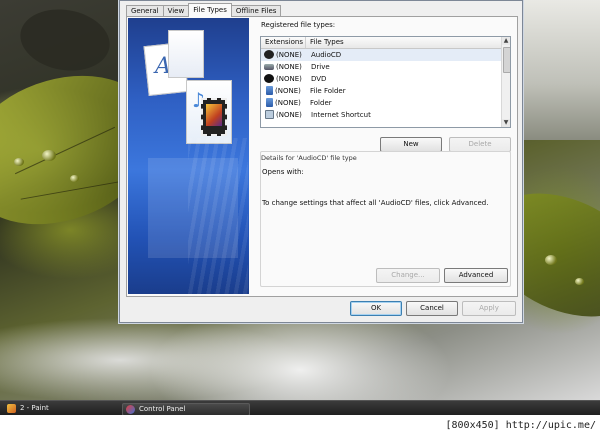 Image resolution: width=600 pixels, height=437 pixels. Describe the element at coordinates (381, 103) in the screenshot. I see `list-item: (NONE) Folder` at that location.